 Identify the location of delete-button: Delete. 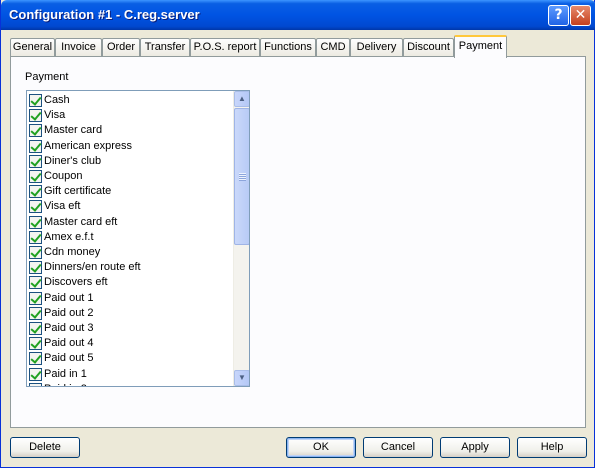
(45, 447).